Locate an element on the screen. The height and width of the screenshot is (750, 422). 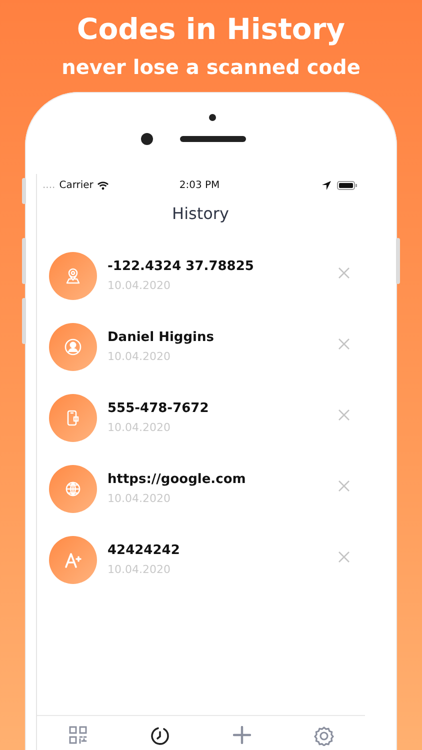
location-pin-icon is located at coordinates (73, 276).